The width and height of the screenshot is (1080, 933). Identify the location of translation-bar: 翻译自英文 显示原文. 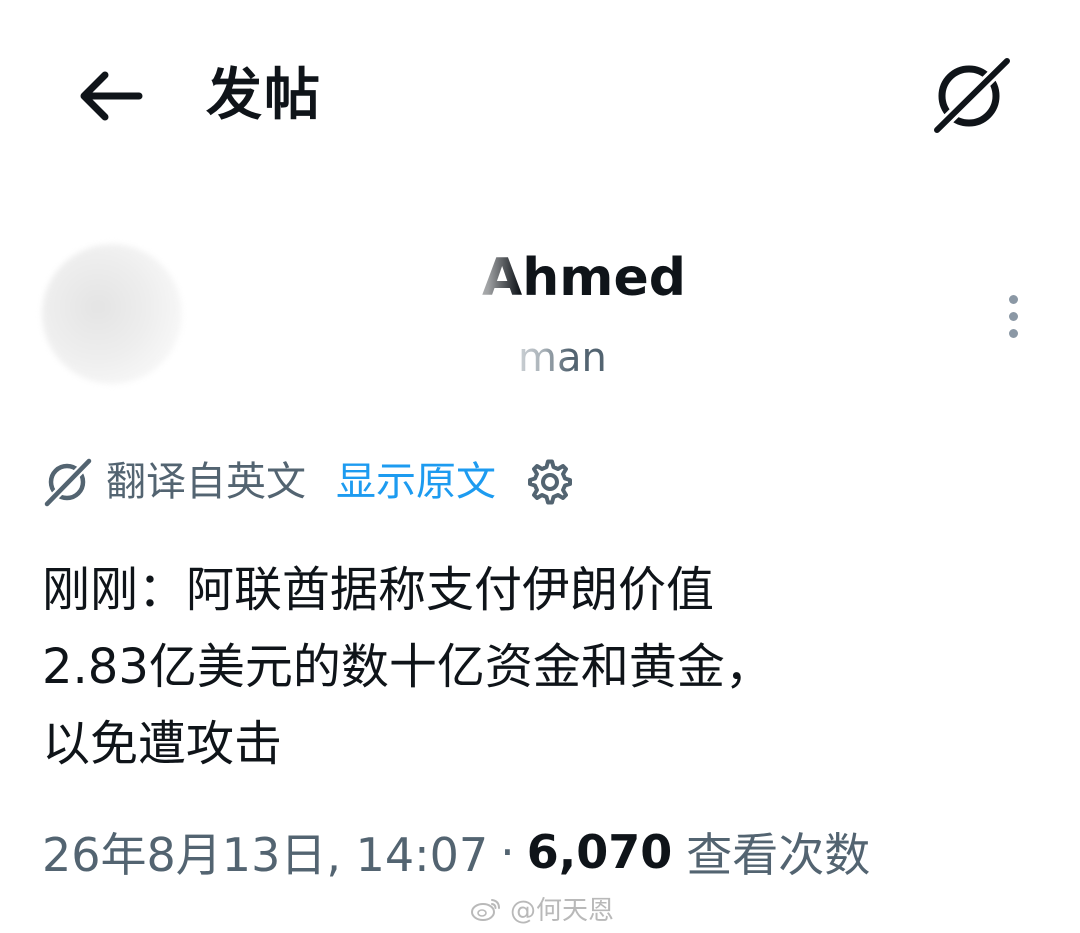
(309, 482).